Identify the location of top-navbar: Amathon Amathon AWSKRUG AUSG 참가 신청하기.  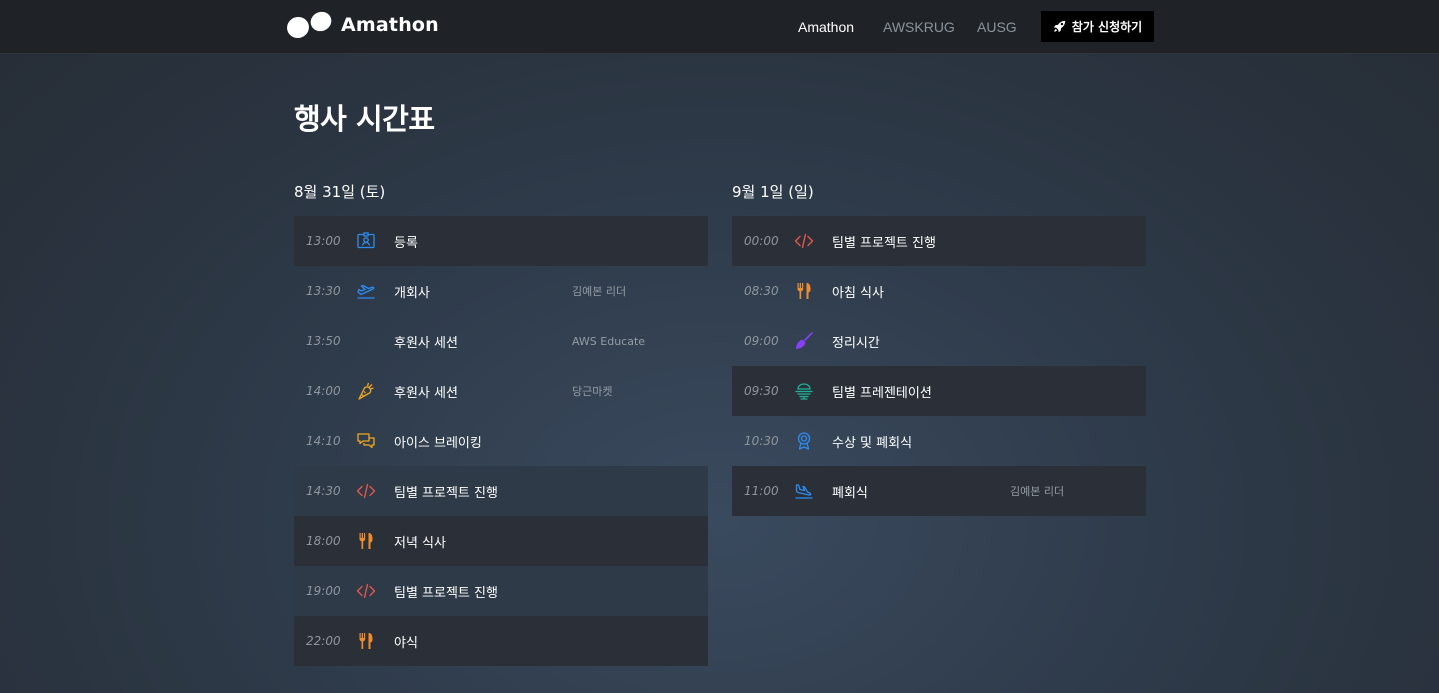
(719, 27).